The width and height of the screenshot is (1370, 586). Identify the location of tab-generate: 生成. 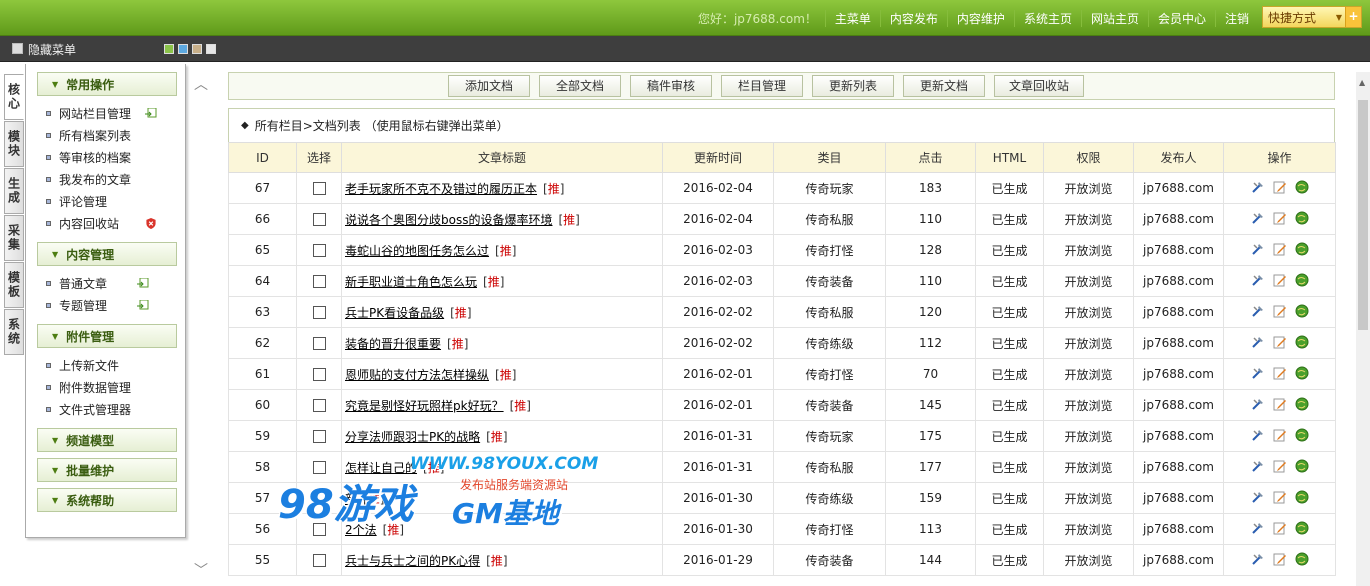
(14, 191).